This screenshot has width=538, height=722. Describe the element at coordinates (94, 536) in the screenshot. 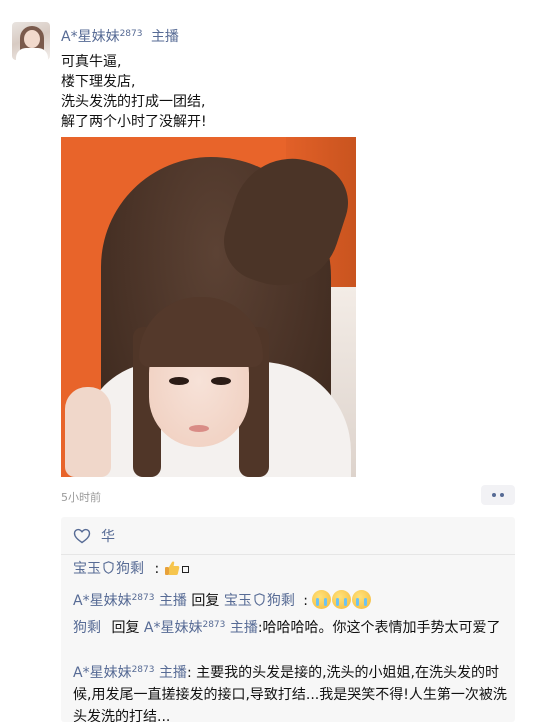

I see `likes-row: 华` at that location.